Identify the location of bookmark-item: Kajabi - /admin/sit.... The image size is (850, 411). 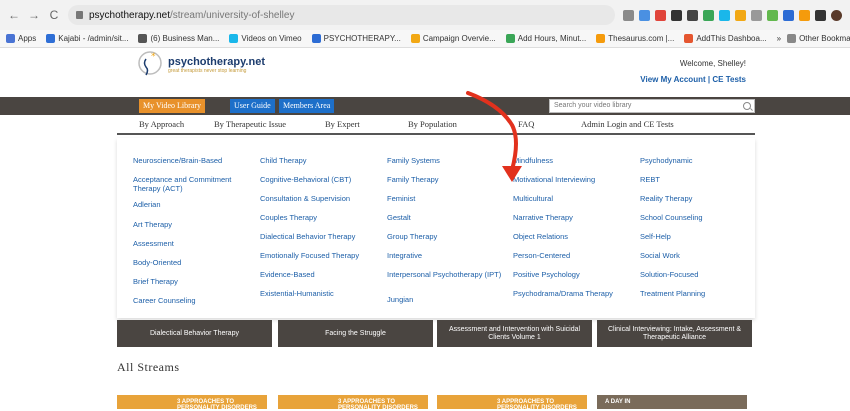
(87, 38).